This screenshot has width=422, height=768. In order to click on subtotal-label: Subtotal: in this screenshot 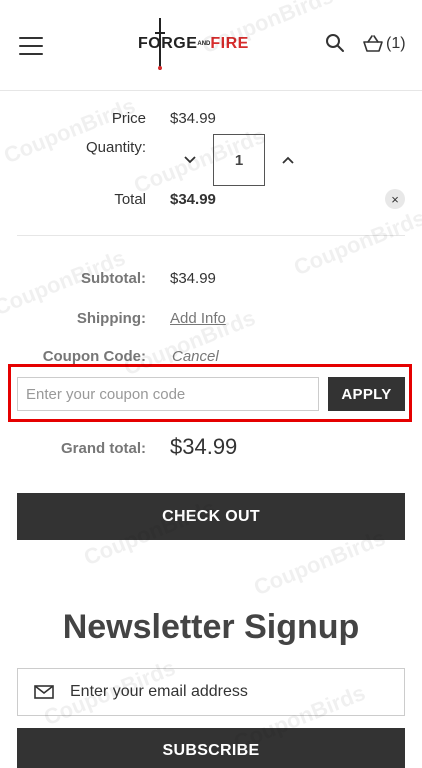, I will do `click(113, 278)`.